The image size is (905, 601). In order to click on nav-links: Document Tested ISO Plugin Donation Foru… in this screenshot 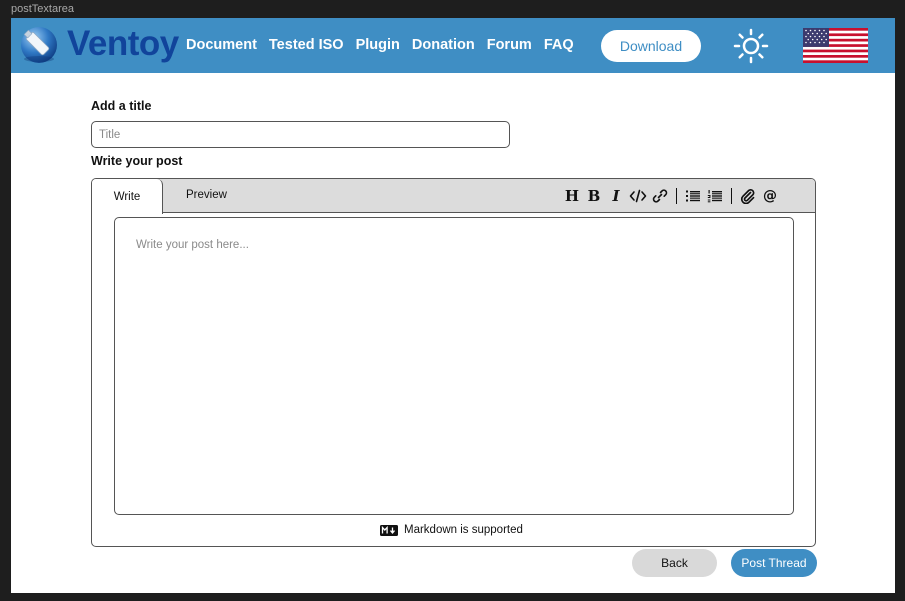, I will do `click(380, 45)`.